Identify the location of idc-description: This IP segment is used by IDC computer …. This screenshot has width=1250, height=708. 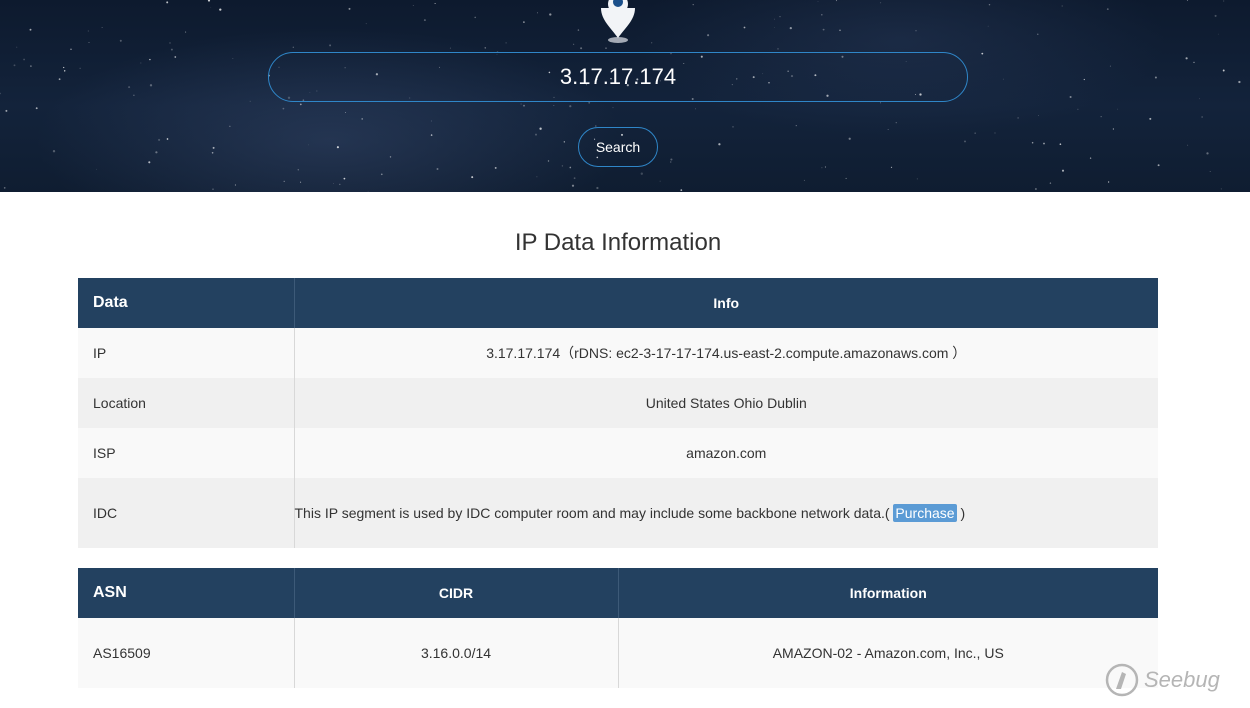
(594, 513).